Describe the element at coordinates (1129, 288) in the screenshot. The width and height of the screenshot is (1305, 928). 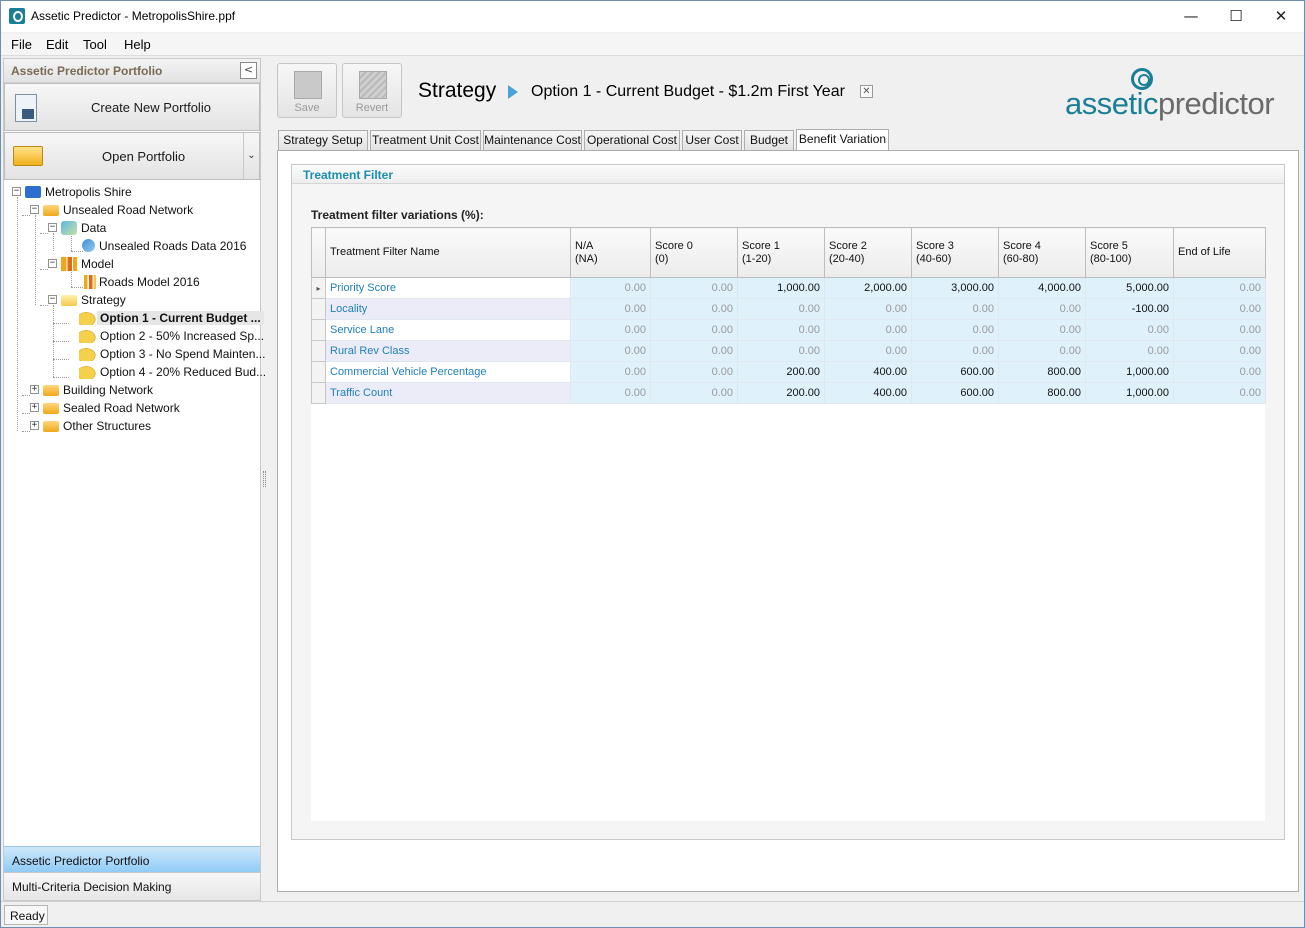
I see `value-cell: 5,000.00` at that location.